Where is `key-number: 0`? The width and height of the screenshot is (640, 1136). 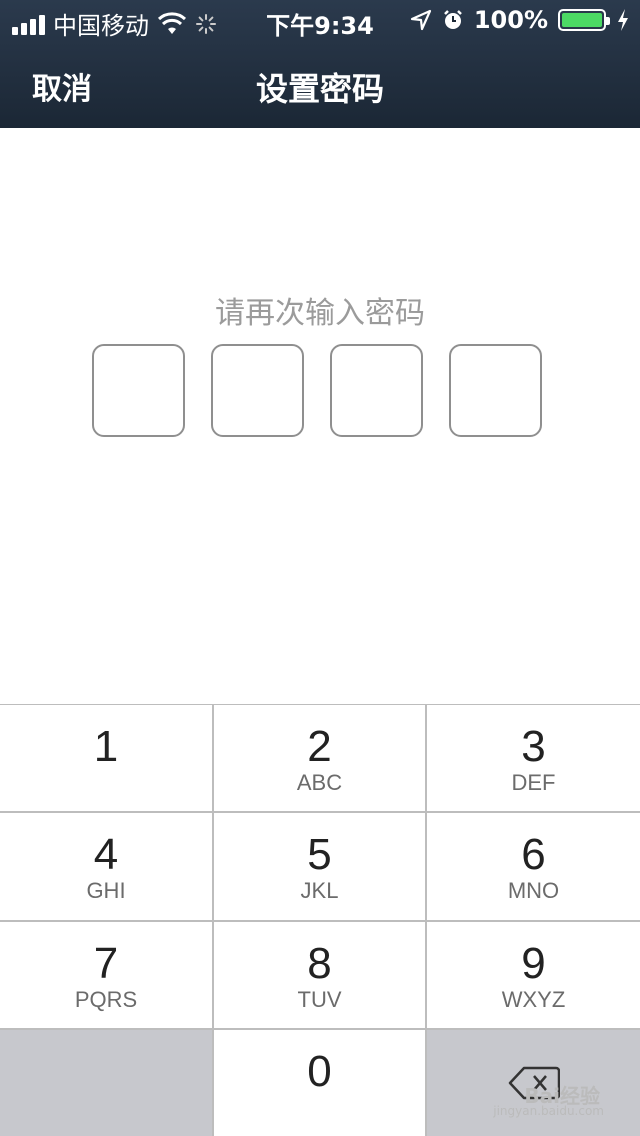 key-number: 0 is located at coordinates (319, 1071).